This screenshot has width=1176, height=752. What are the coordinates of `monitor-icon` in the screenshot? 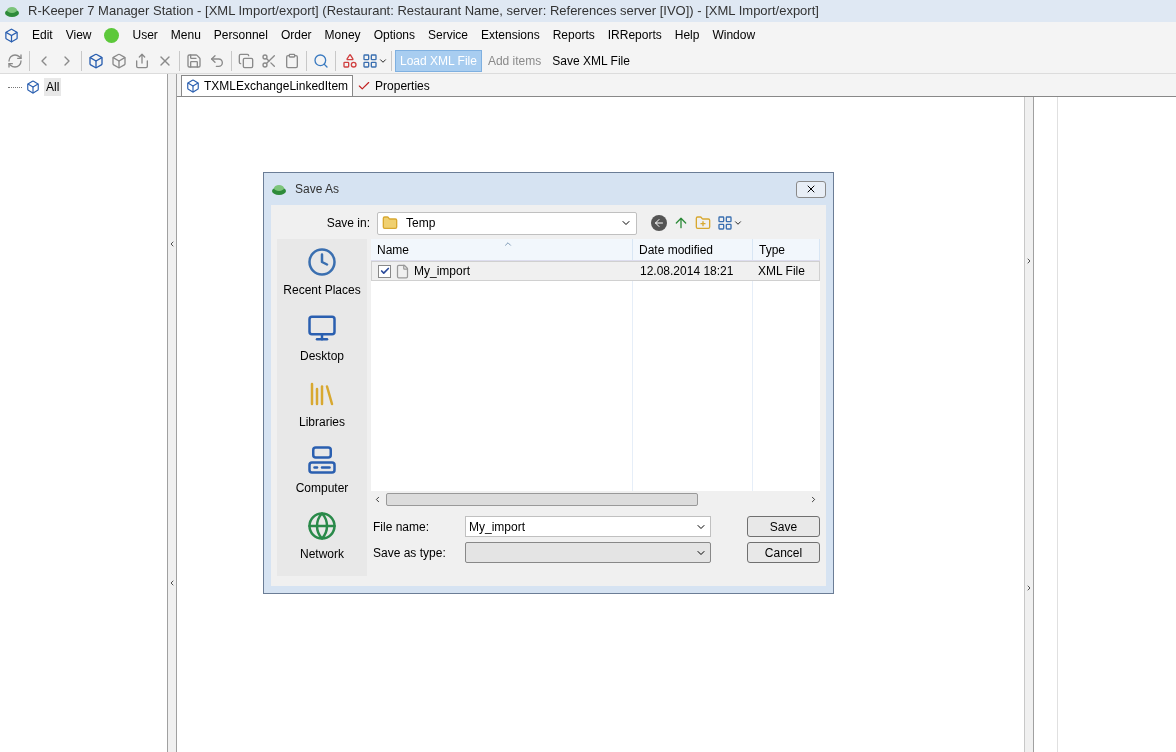 It's located at (322, 328).